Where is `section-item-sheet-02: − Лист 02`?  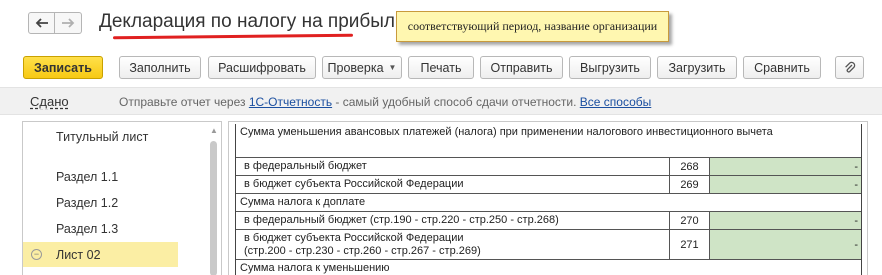
section-item-sheet-02: − Лист 02 is located at coordinates (100, 254).